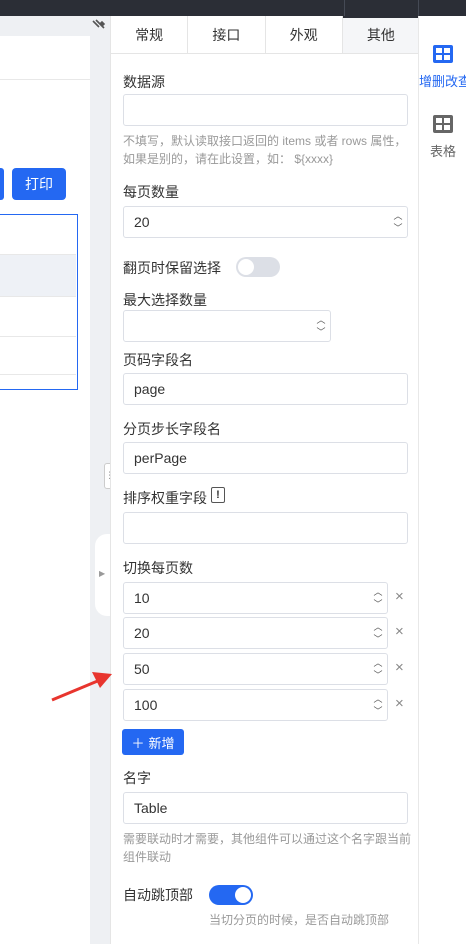  Describe the element at coordinates (161, 743) in the screenshot. I see `add-option-label: 新增` at that location.